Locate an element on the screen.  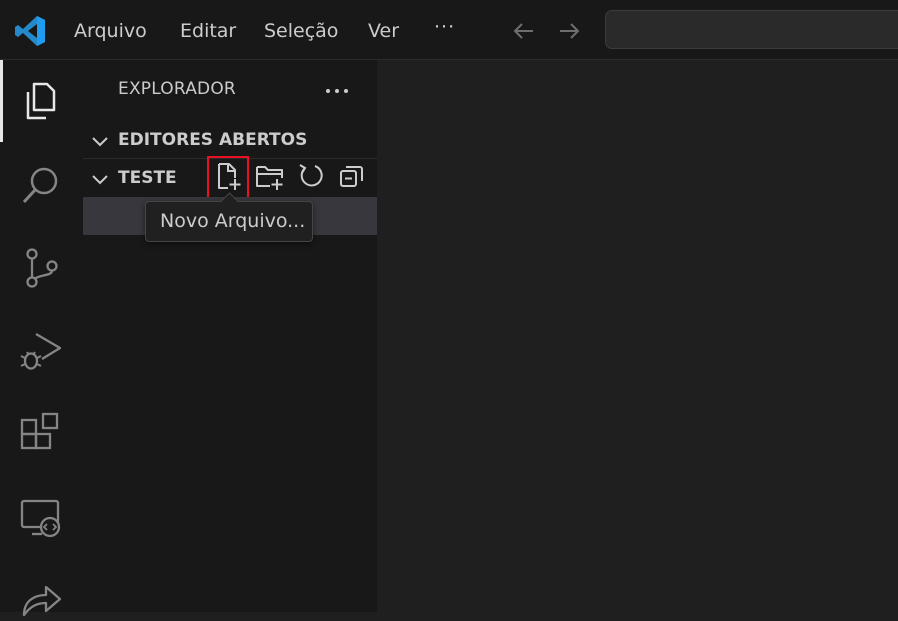
activity-bar is located at coordinates (41, 338).